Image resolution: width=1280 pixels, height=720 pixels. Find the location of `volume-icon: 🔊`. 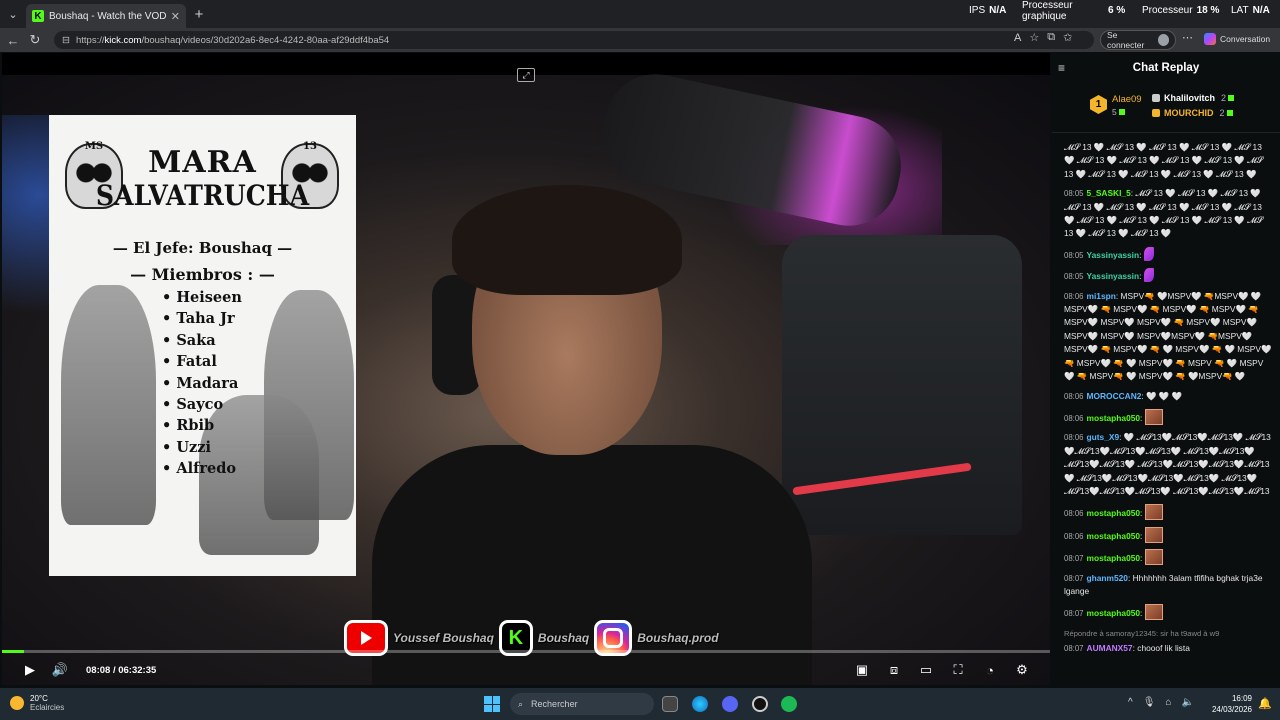

volume-icon: 🔊 is located at coordinates (60, 670).